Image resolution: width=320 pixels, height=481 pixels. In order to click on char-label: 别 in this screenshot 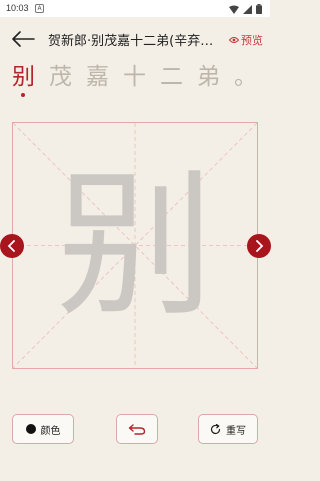, I will do `click(23, 77)`.